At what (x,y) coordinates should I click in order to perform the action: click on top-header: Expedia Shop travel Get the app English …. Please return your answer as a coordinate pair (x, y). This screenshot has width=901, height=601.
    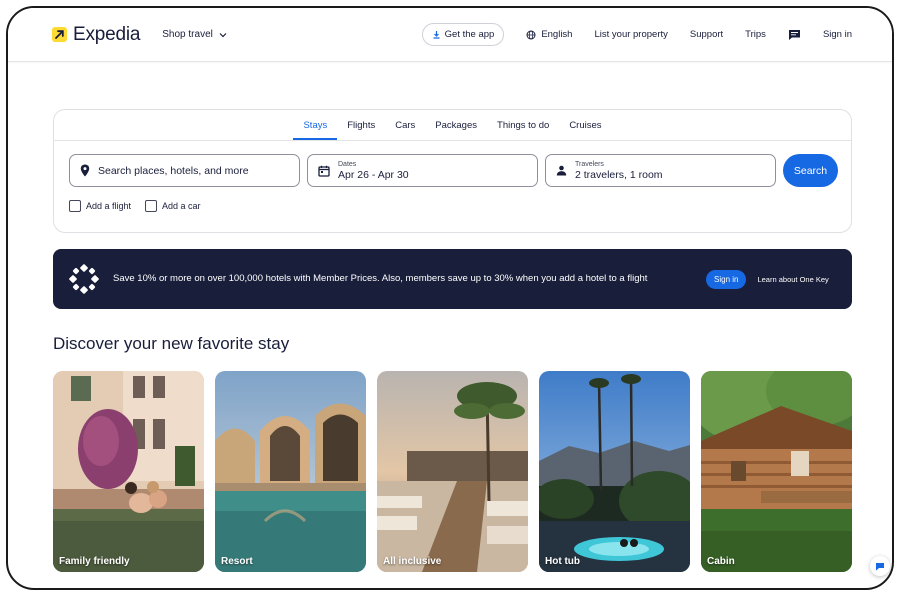
    Looking at the image, I should click on (450, 35).